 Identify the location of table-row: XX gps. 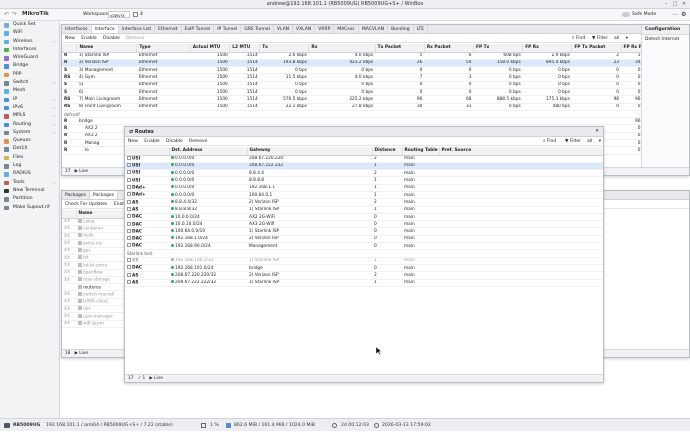
(93, 251).